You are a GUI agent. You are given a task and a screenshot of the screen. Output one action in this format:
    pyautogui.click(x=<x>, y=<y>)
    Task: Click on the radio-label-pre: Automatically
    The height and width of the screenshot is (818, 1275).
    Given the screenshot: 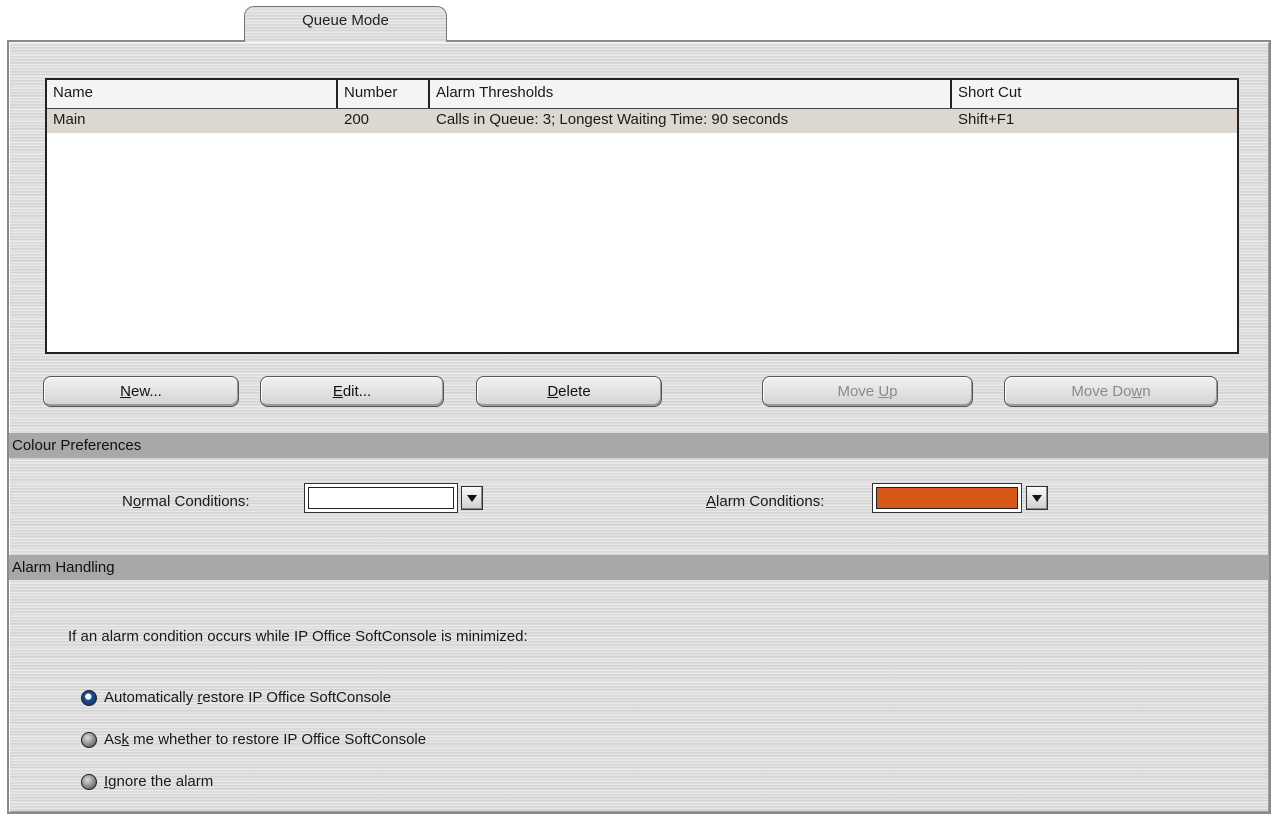 What is the action you would take?
    pyautogui.click(x=151, y=697)
    